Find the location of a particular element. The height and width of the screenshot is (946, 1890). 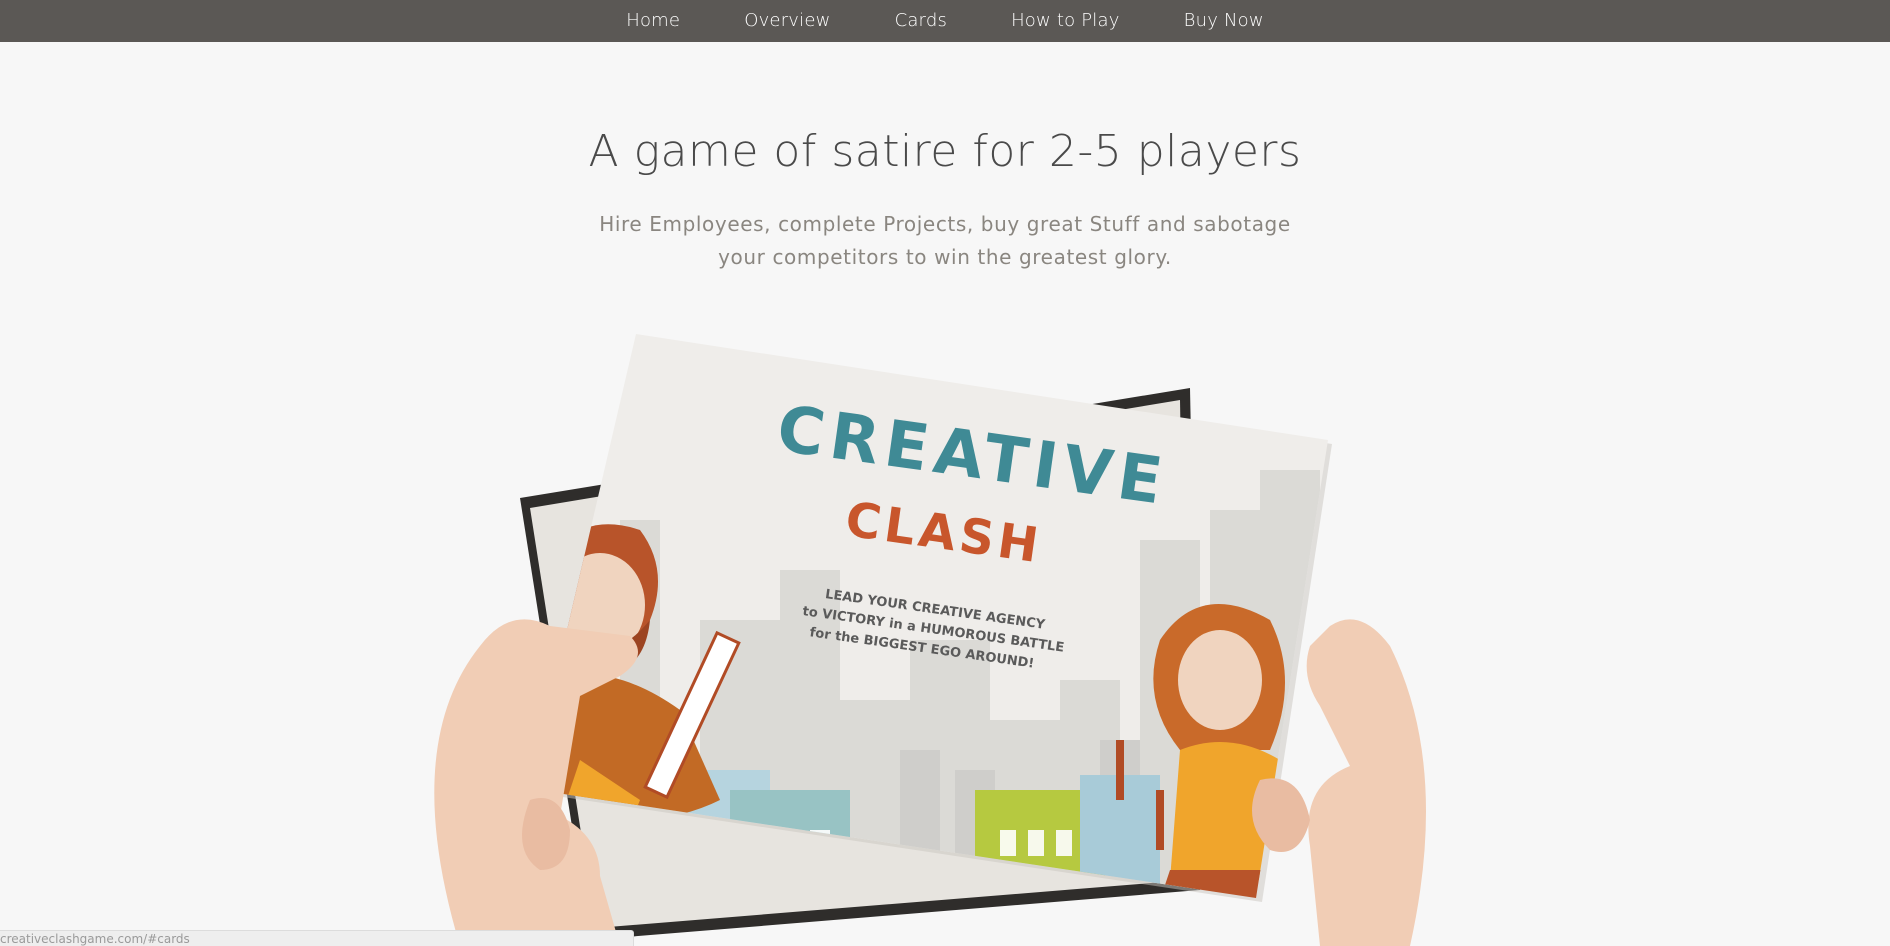

nav-cards-link: Cards is located at coordinates (921, 21).